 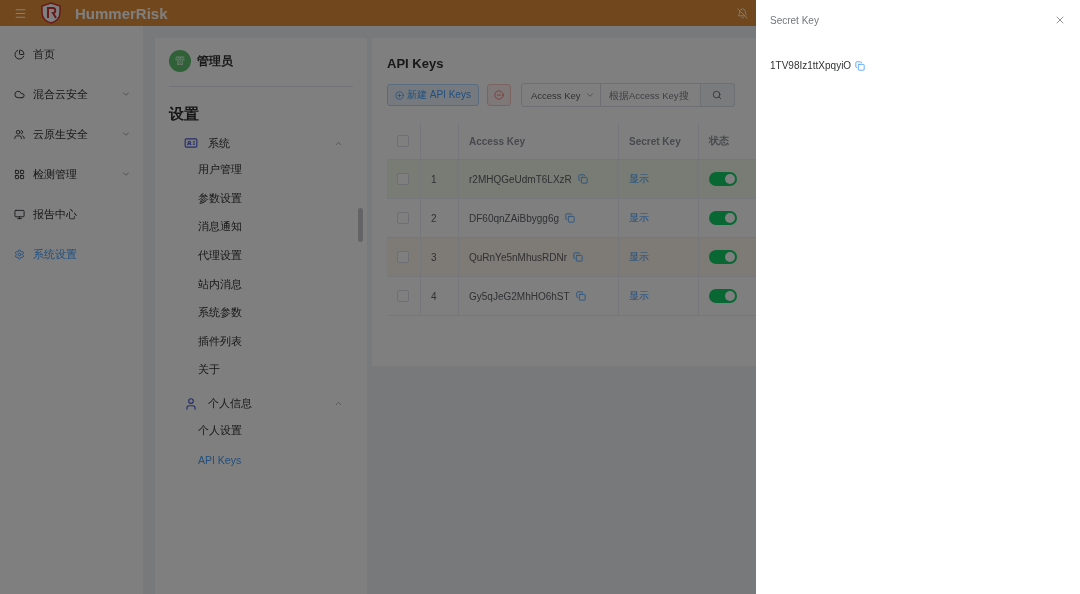 I want to click on settings-heading: 设置, so click(x=184, y=114).